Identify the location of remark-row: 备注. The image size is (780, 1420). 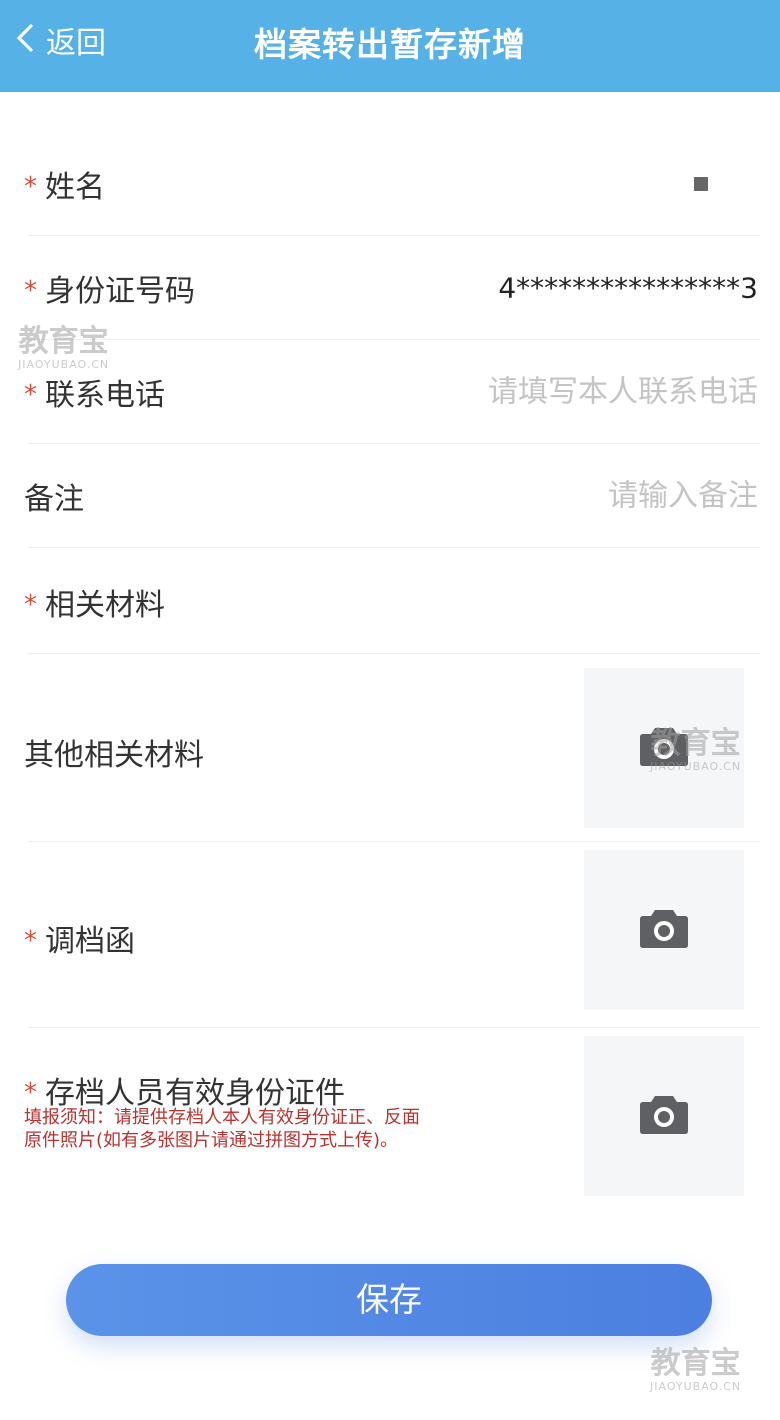
(390, 496).